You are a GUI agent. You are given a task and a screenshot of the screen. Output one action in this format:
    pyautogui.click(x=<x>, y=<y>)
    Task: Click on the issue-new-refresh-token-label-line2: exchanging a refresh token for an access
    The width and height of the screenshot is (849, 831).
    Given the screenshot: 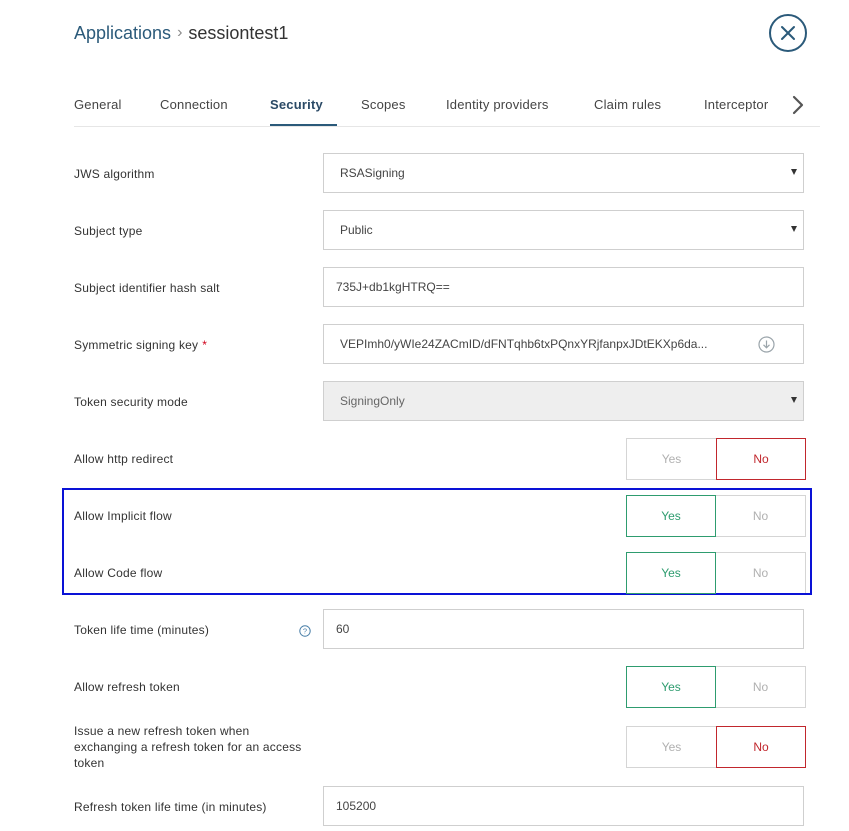 What is the action you would take?
    pyautogui.click(x=188, y=747)
    